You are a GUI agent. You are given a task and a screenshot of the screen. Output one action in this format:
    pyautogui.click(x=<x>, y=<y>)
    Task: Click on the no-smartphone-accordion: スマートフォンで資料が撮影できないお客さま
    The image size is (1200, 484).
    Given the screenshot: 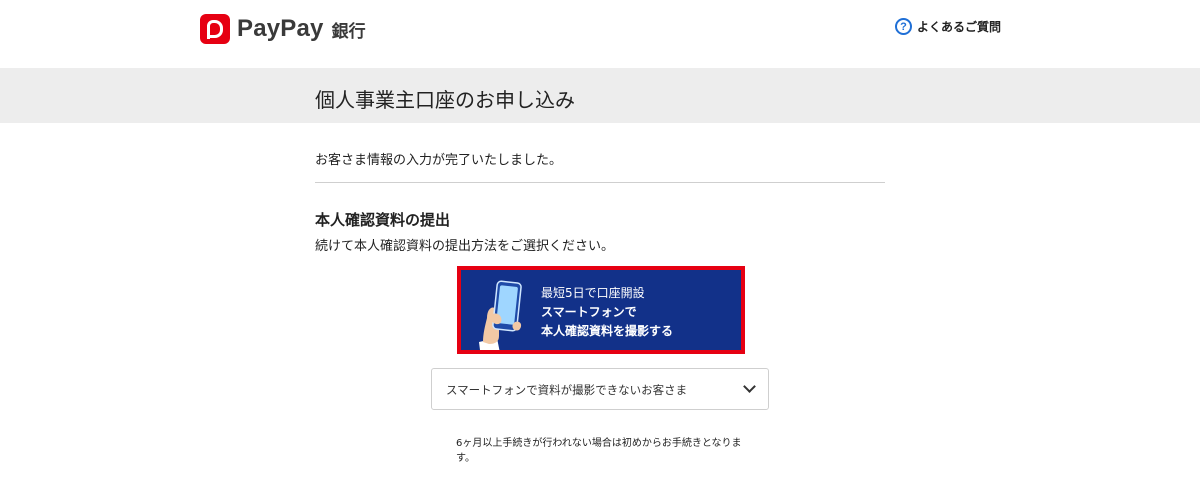 What is the action you would take?
    pyautogui.click(x=600, y=389)
    